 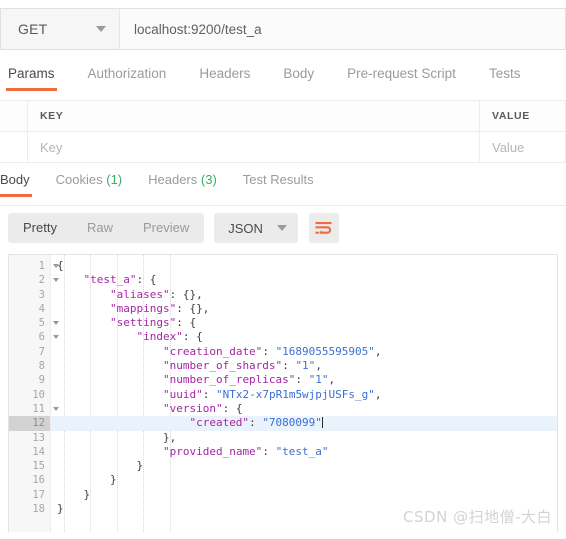 What do you see at coordinates (41, 308) in the screenshot?
I see `editor-line-number: 4` at bounding box center [41, 308].